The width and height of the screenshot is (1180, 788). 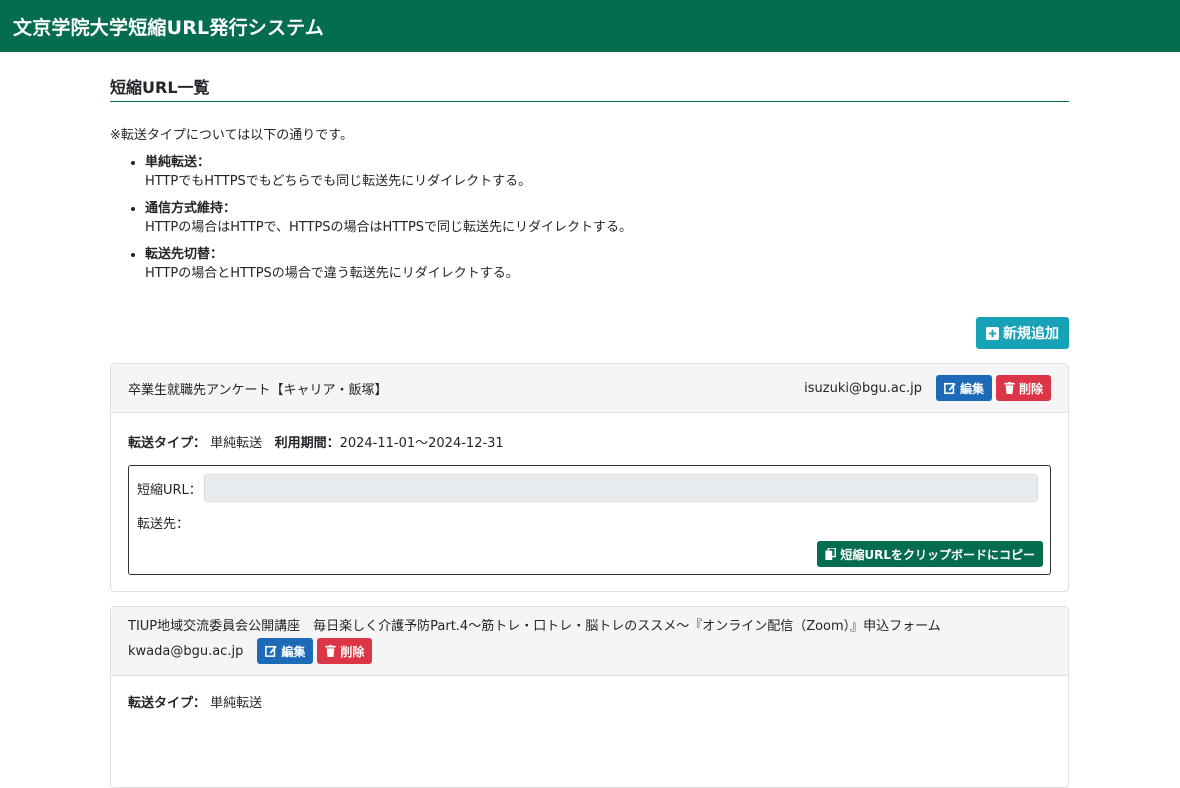 I want to click on copy-icon, so click(x=831, y=554).